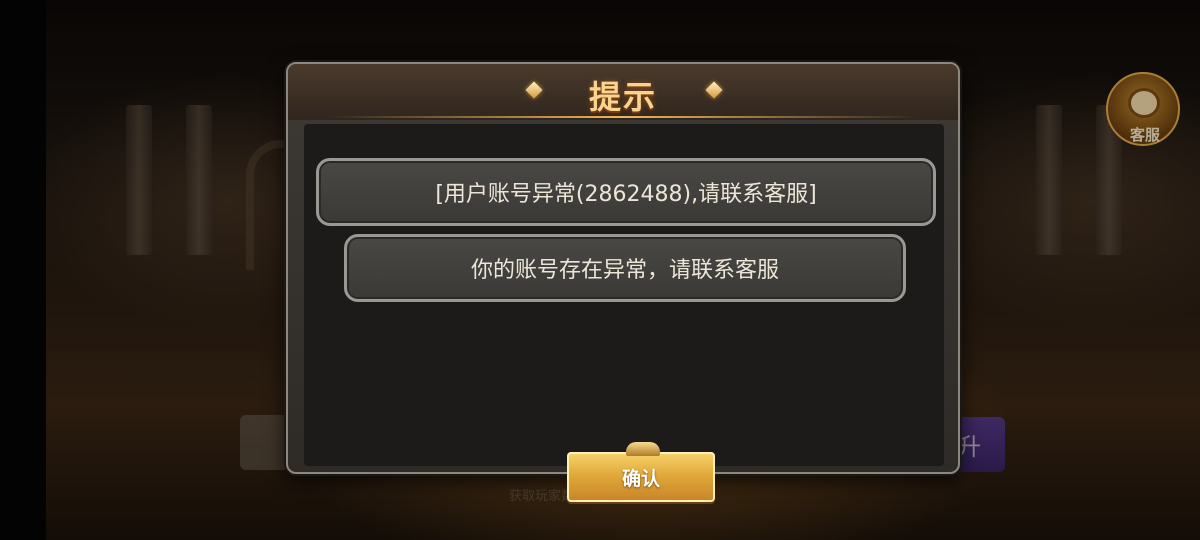  What do you see at coordinates (623, 117) in the screenshot?
I see `header-divider` at bounding box center [623, 117].